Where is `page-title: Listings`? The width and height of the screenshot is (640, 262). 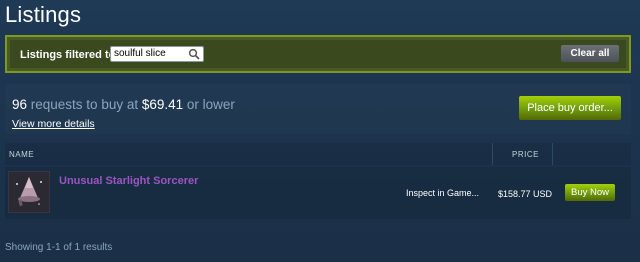 page-title: Listings is located at coordinates (43, 14).